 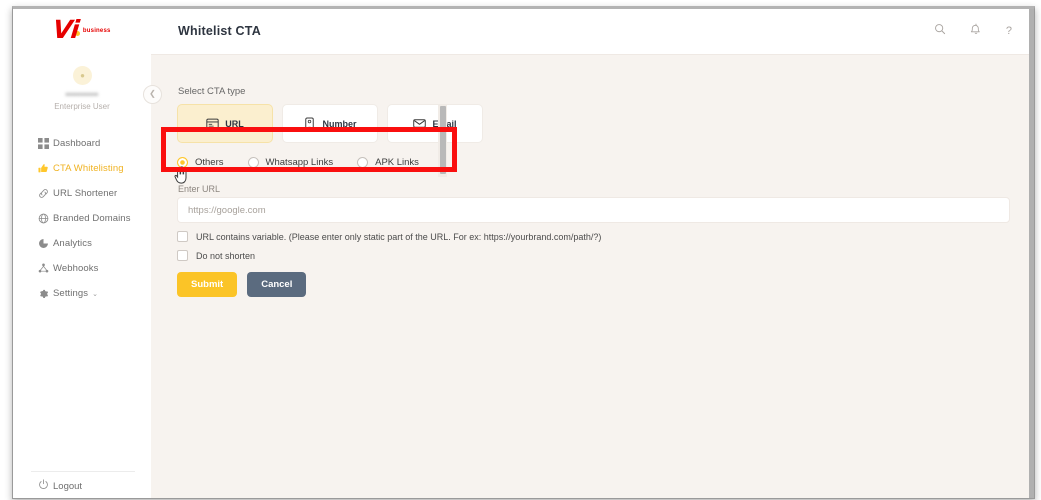 I want to click on app-logo: Vi business, so click(x=82, y=29).